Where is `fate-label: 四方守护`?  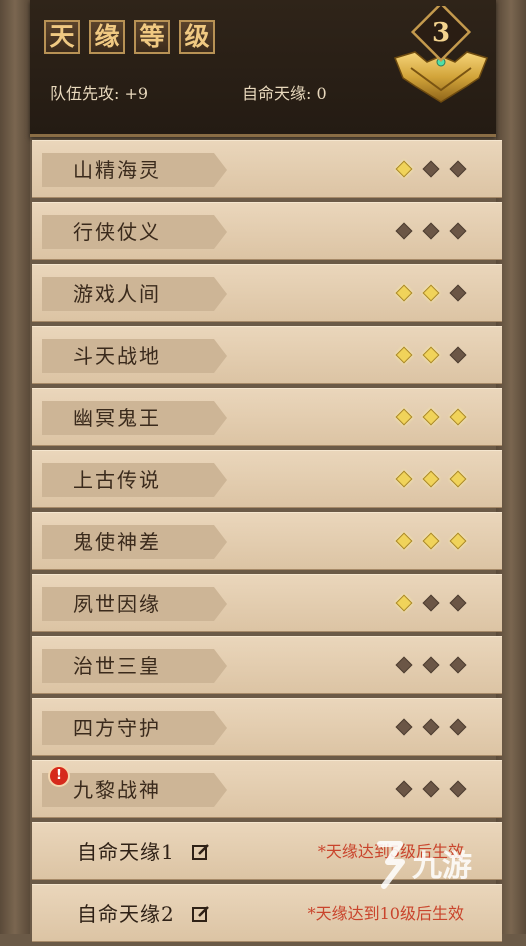
fate-label: 四方守护 is located at coordinates (117, 728).